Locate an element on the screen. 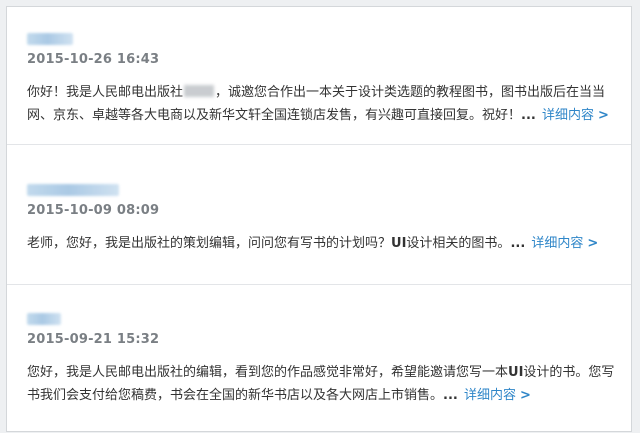 The width and height of the screenshot is (640, 433). message-text: 设计相关的图书。 is located at coordinates (458, 243).